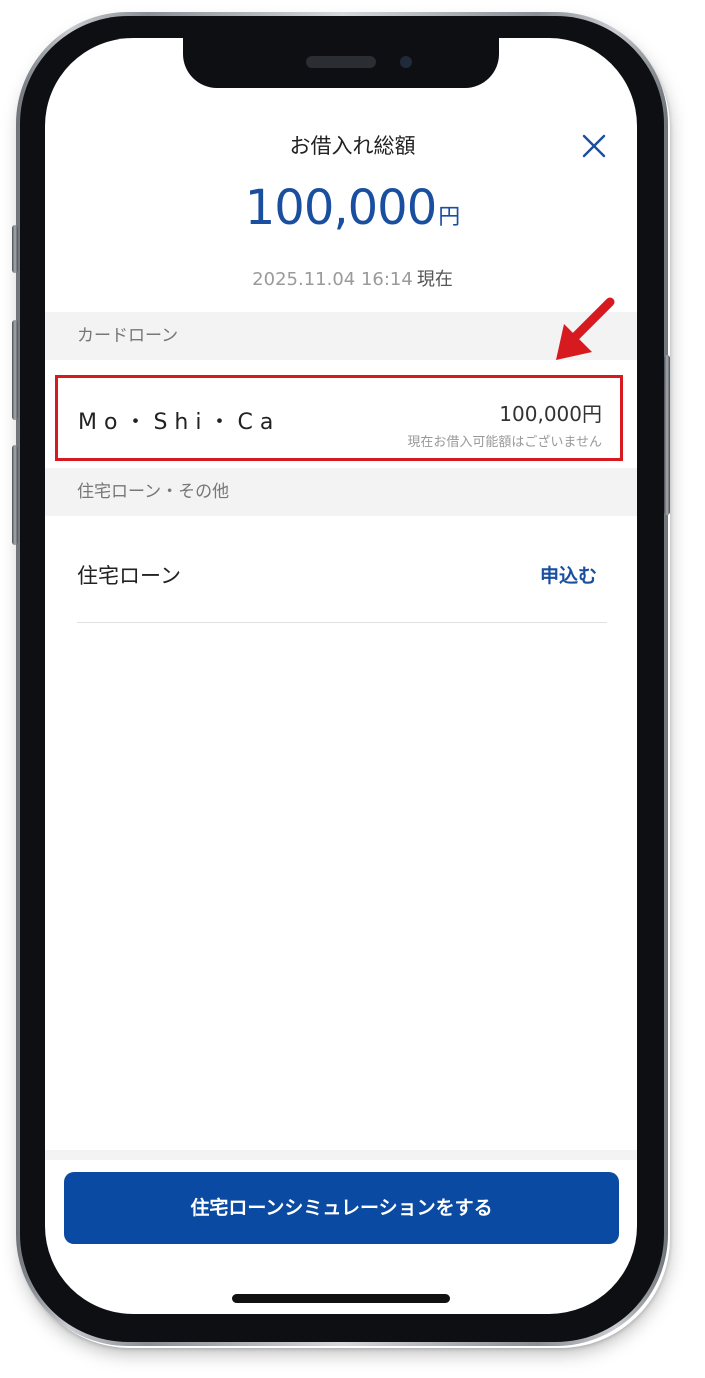  What do you see at coordinates (341, 1298) in the screenshot?
I see `home-indicator` at bounding box center [341, 1298].